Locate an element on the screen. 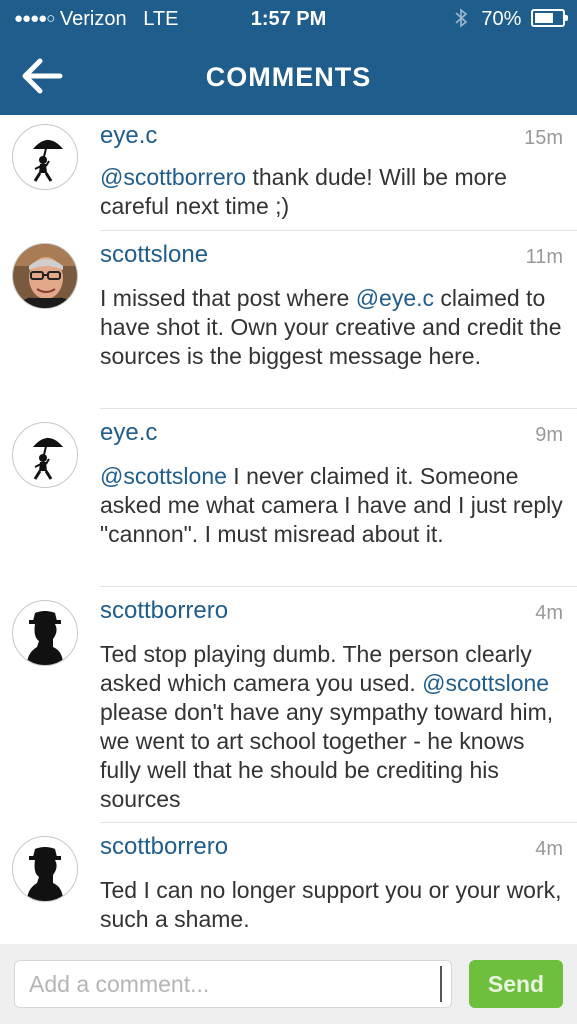 This screenshot has width=577, height=1024. photo-avatar-icon is located at coordinates (45, 276).